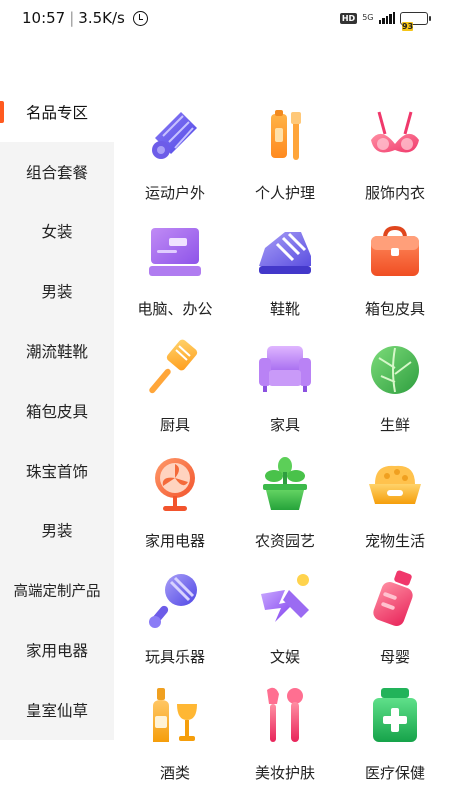  What do you see at coordinates (284, 541) in the screenshot?
I see `category-label: 农资园艺` at bounding box center [284, 541].